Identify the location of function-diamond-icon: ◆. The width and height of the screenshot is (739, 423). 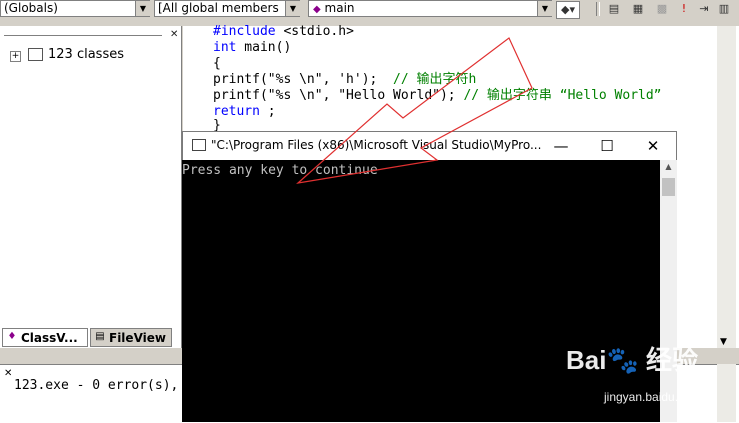
(317, 9).